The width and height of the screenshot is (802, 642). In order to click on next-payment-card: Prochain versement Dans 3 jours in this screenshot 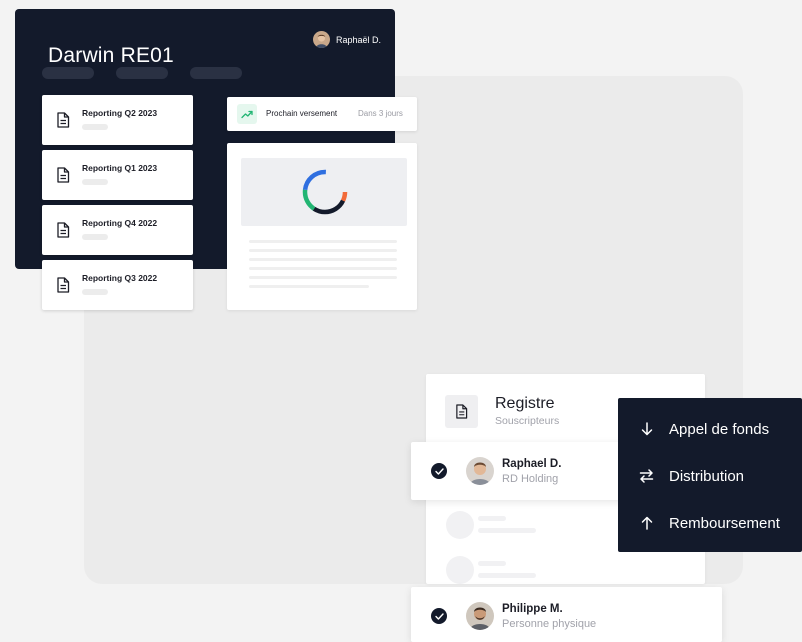, I will do `click(322, 114)`.